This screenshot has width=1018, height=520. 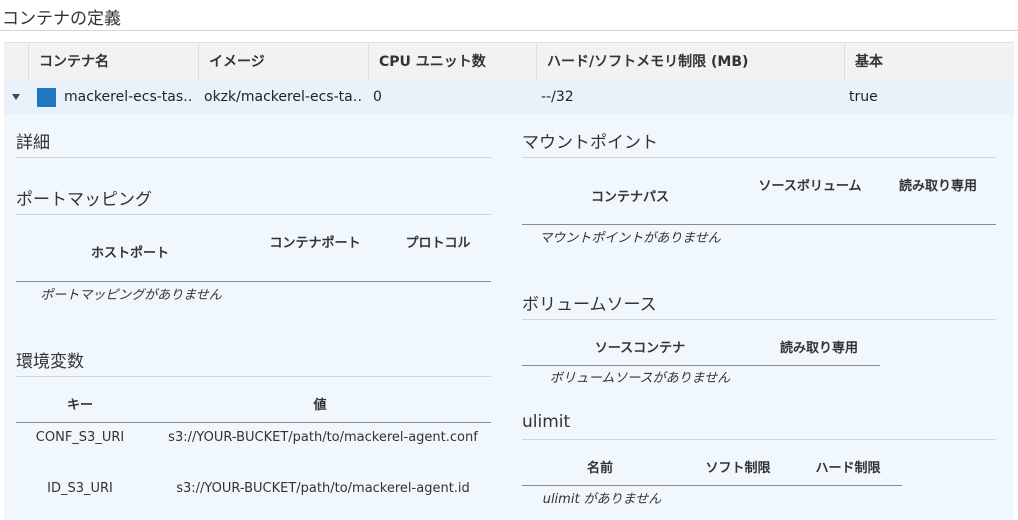 What do you see at coordinates (253, 376) in the screenshot?
I see `env-vars-divider` at bounding box center [253, 376].